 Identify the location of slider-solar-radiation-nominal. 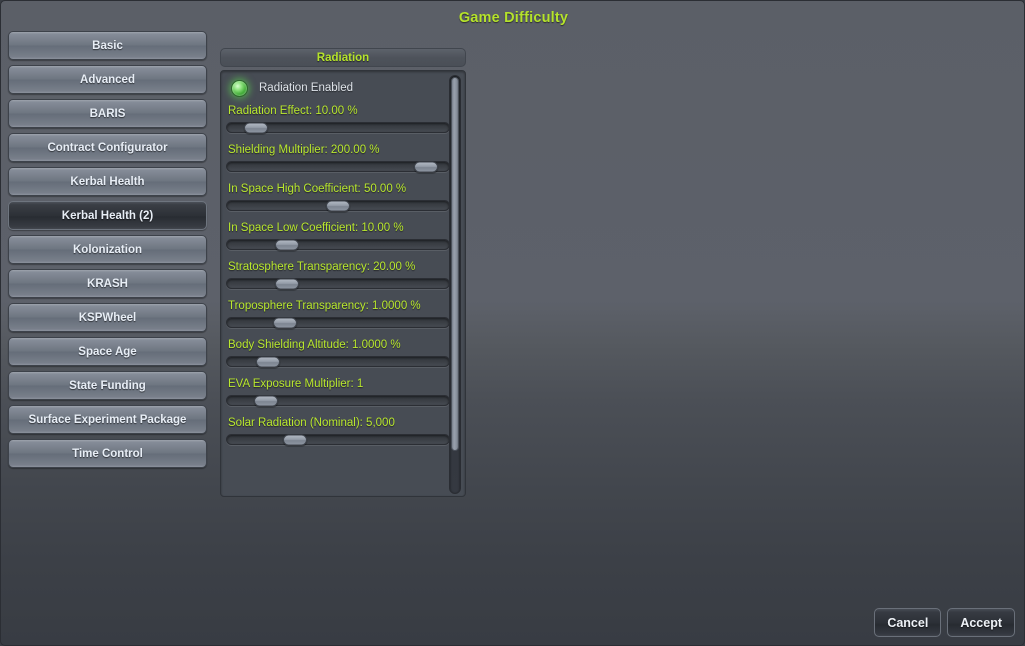
(338, 439).